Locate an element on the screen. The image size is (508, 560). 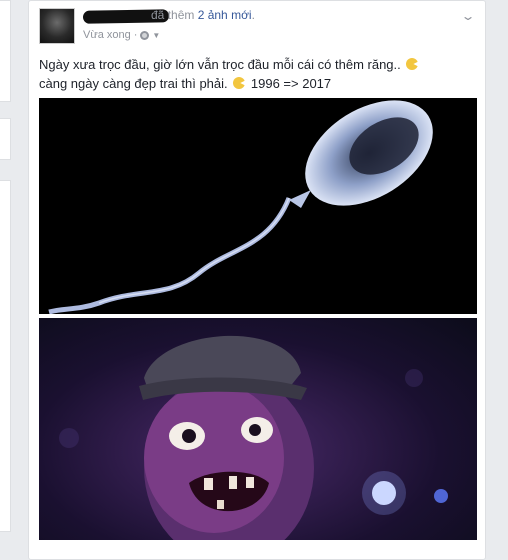
action-suffix: . is located at coordinates (253, 15).